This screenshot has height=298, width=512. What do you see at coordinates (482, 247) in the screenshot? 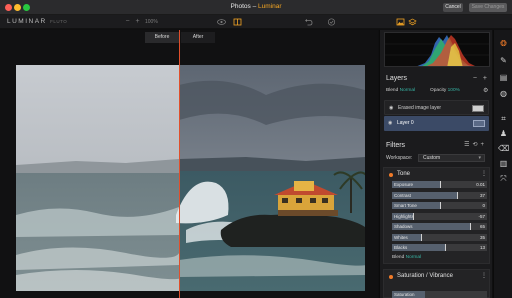
I see `slider-value: 13` at bounding box center [482, 247].